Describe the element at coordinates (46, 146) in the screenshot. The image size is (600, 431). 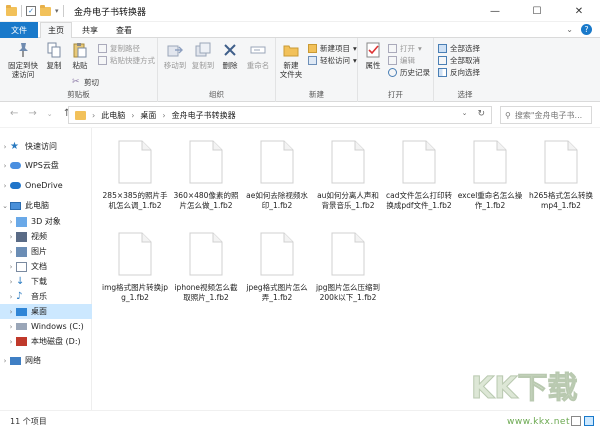
I see `sidebar-item-quick-access: › ★ 快速访问` at that location.